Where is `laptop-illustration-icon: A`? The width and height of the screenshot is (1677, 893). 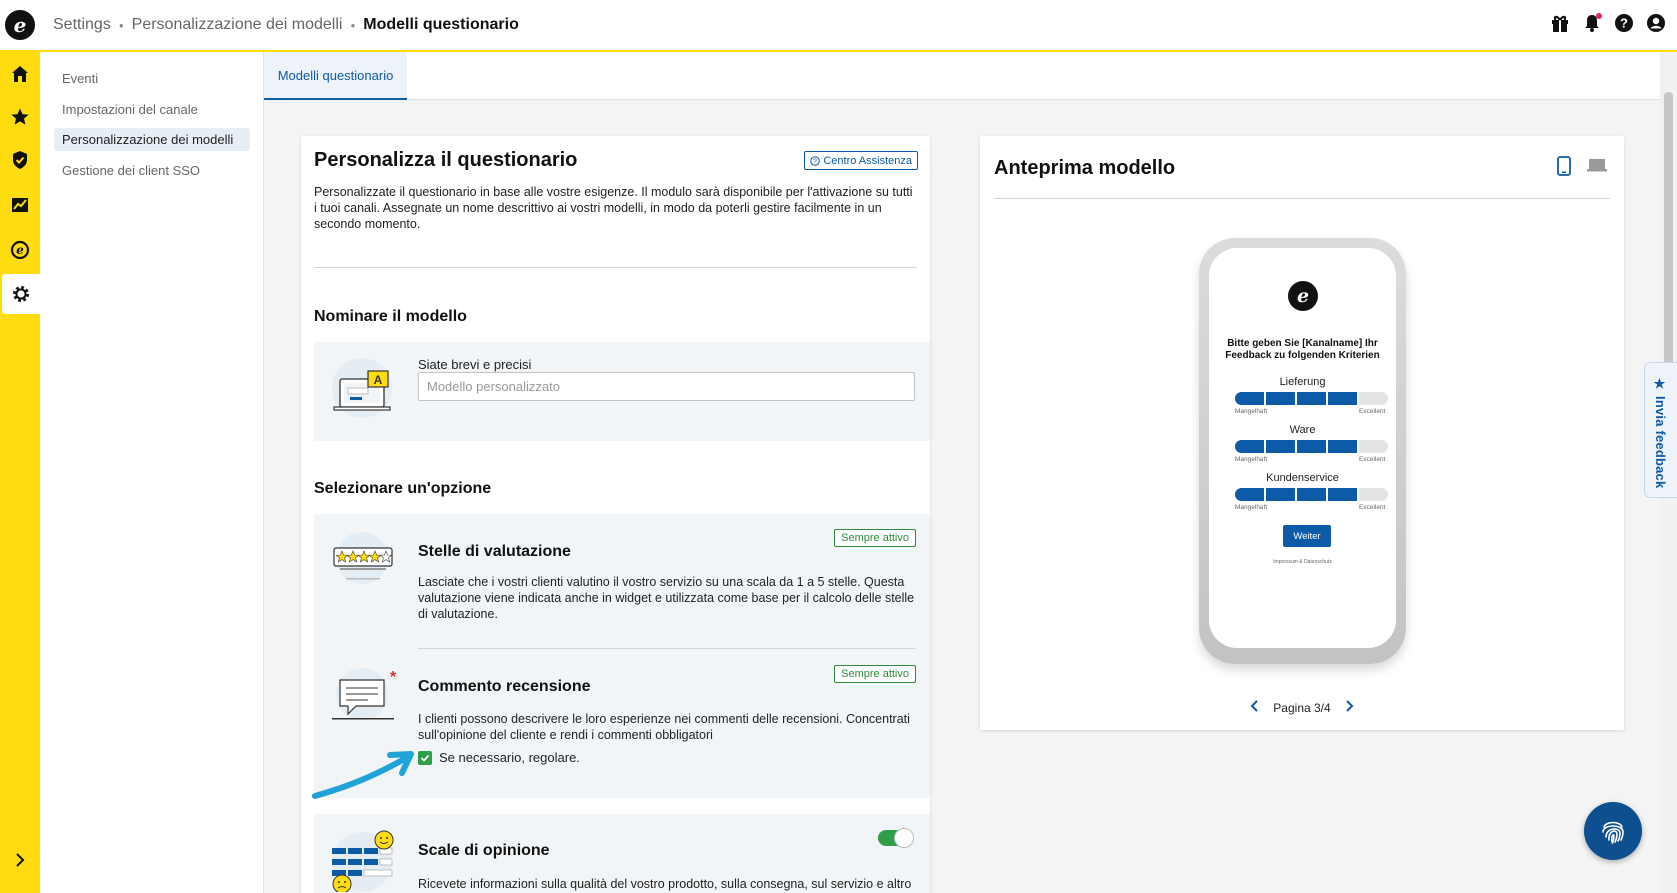 laptop-illustration-icon: A is located at coordinates (362, 388).